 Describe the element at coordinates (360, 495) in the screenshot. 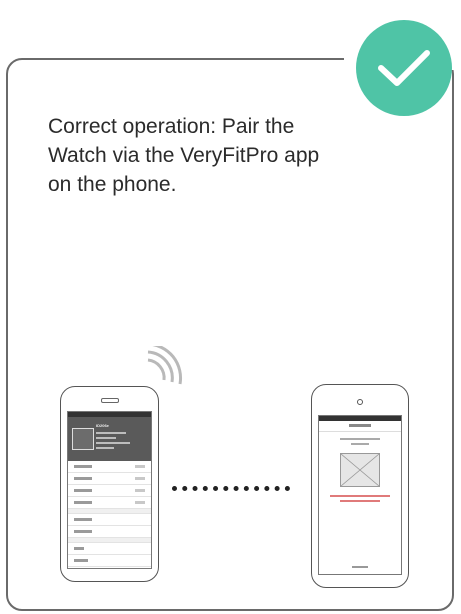

I see `phone-screen` at that location.